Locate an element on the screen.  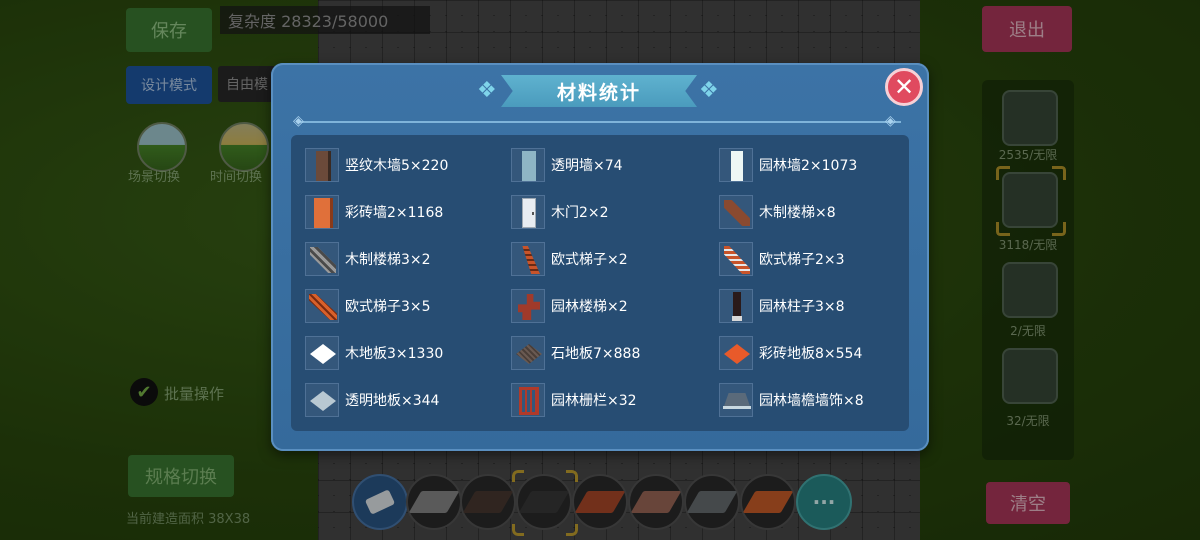
dialog-title: 材料统计 is located at coordinates (598, 92).